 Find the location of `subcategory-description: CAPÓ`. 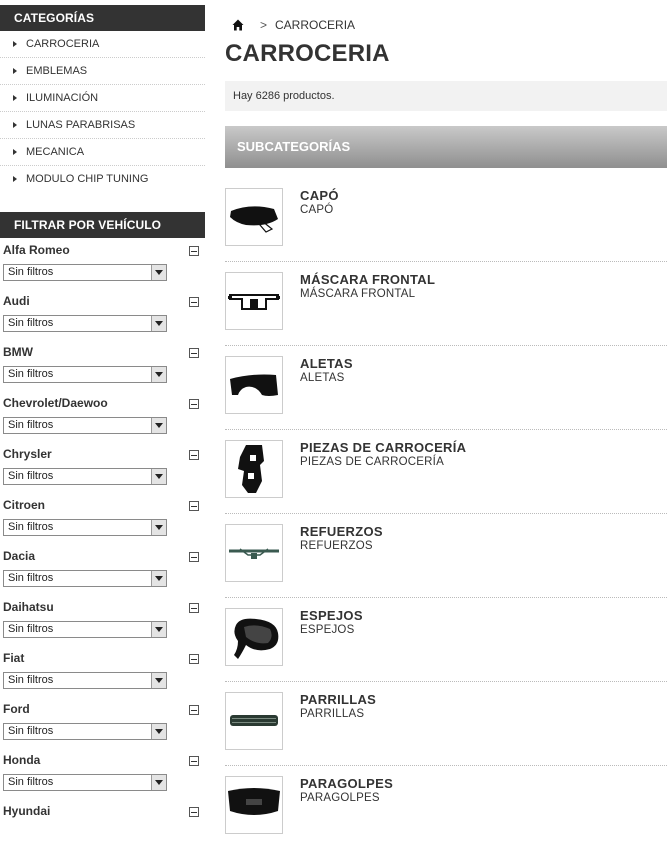

subcategory-description: CAPÓ is located at coordinates (317, 210).